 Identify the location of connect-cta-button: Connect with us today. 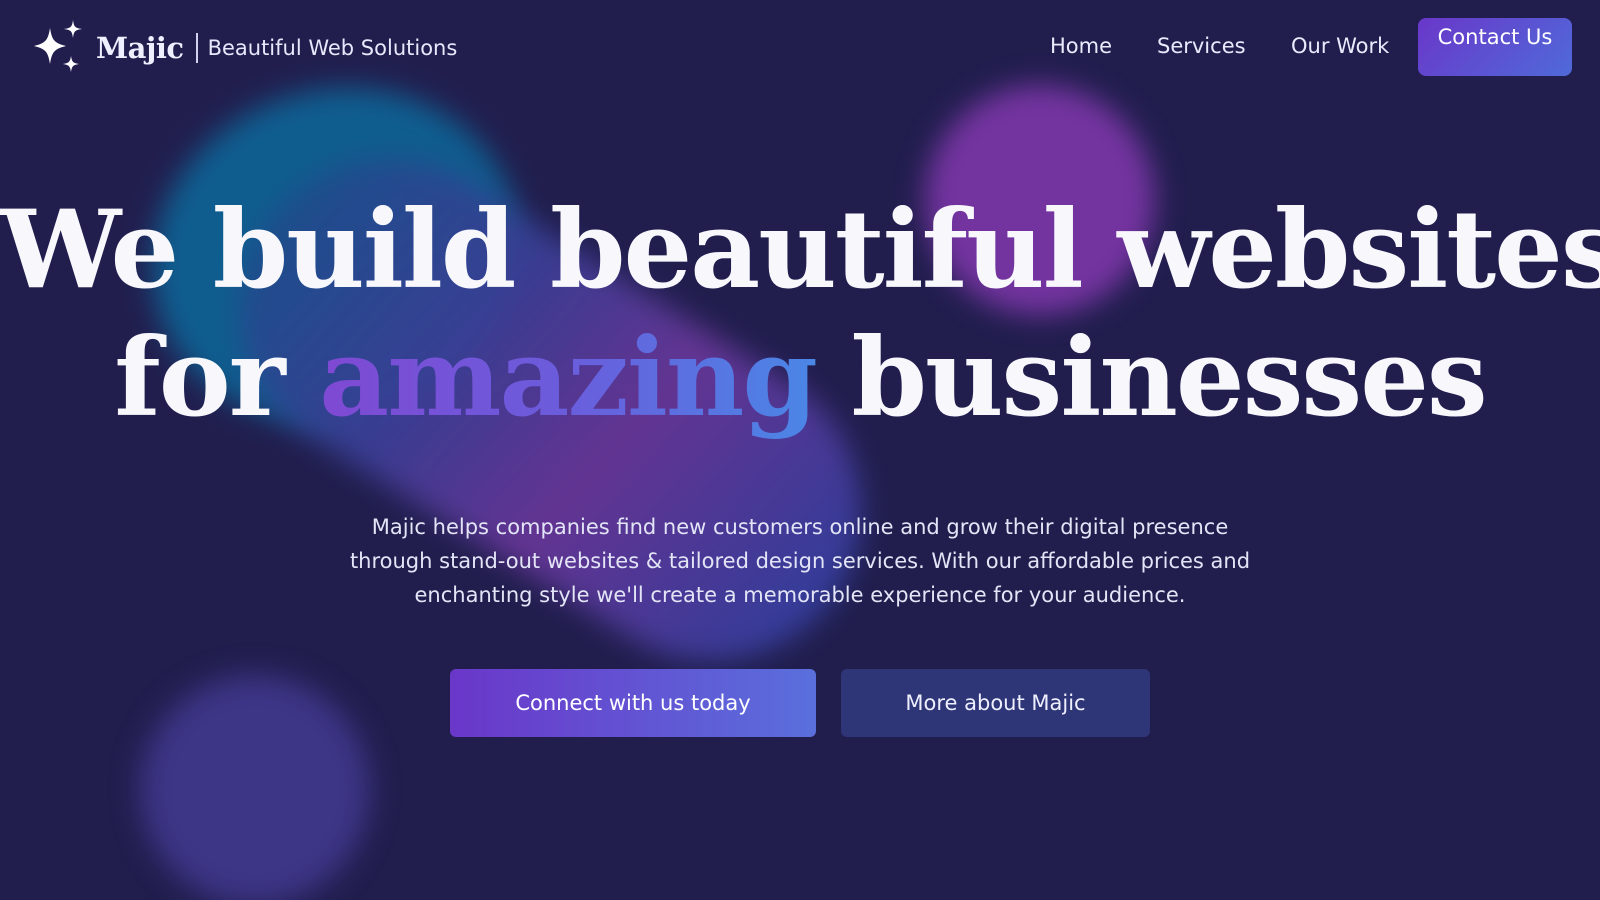
(633, 703).